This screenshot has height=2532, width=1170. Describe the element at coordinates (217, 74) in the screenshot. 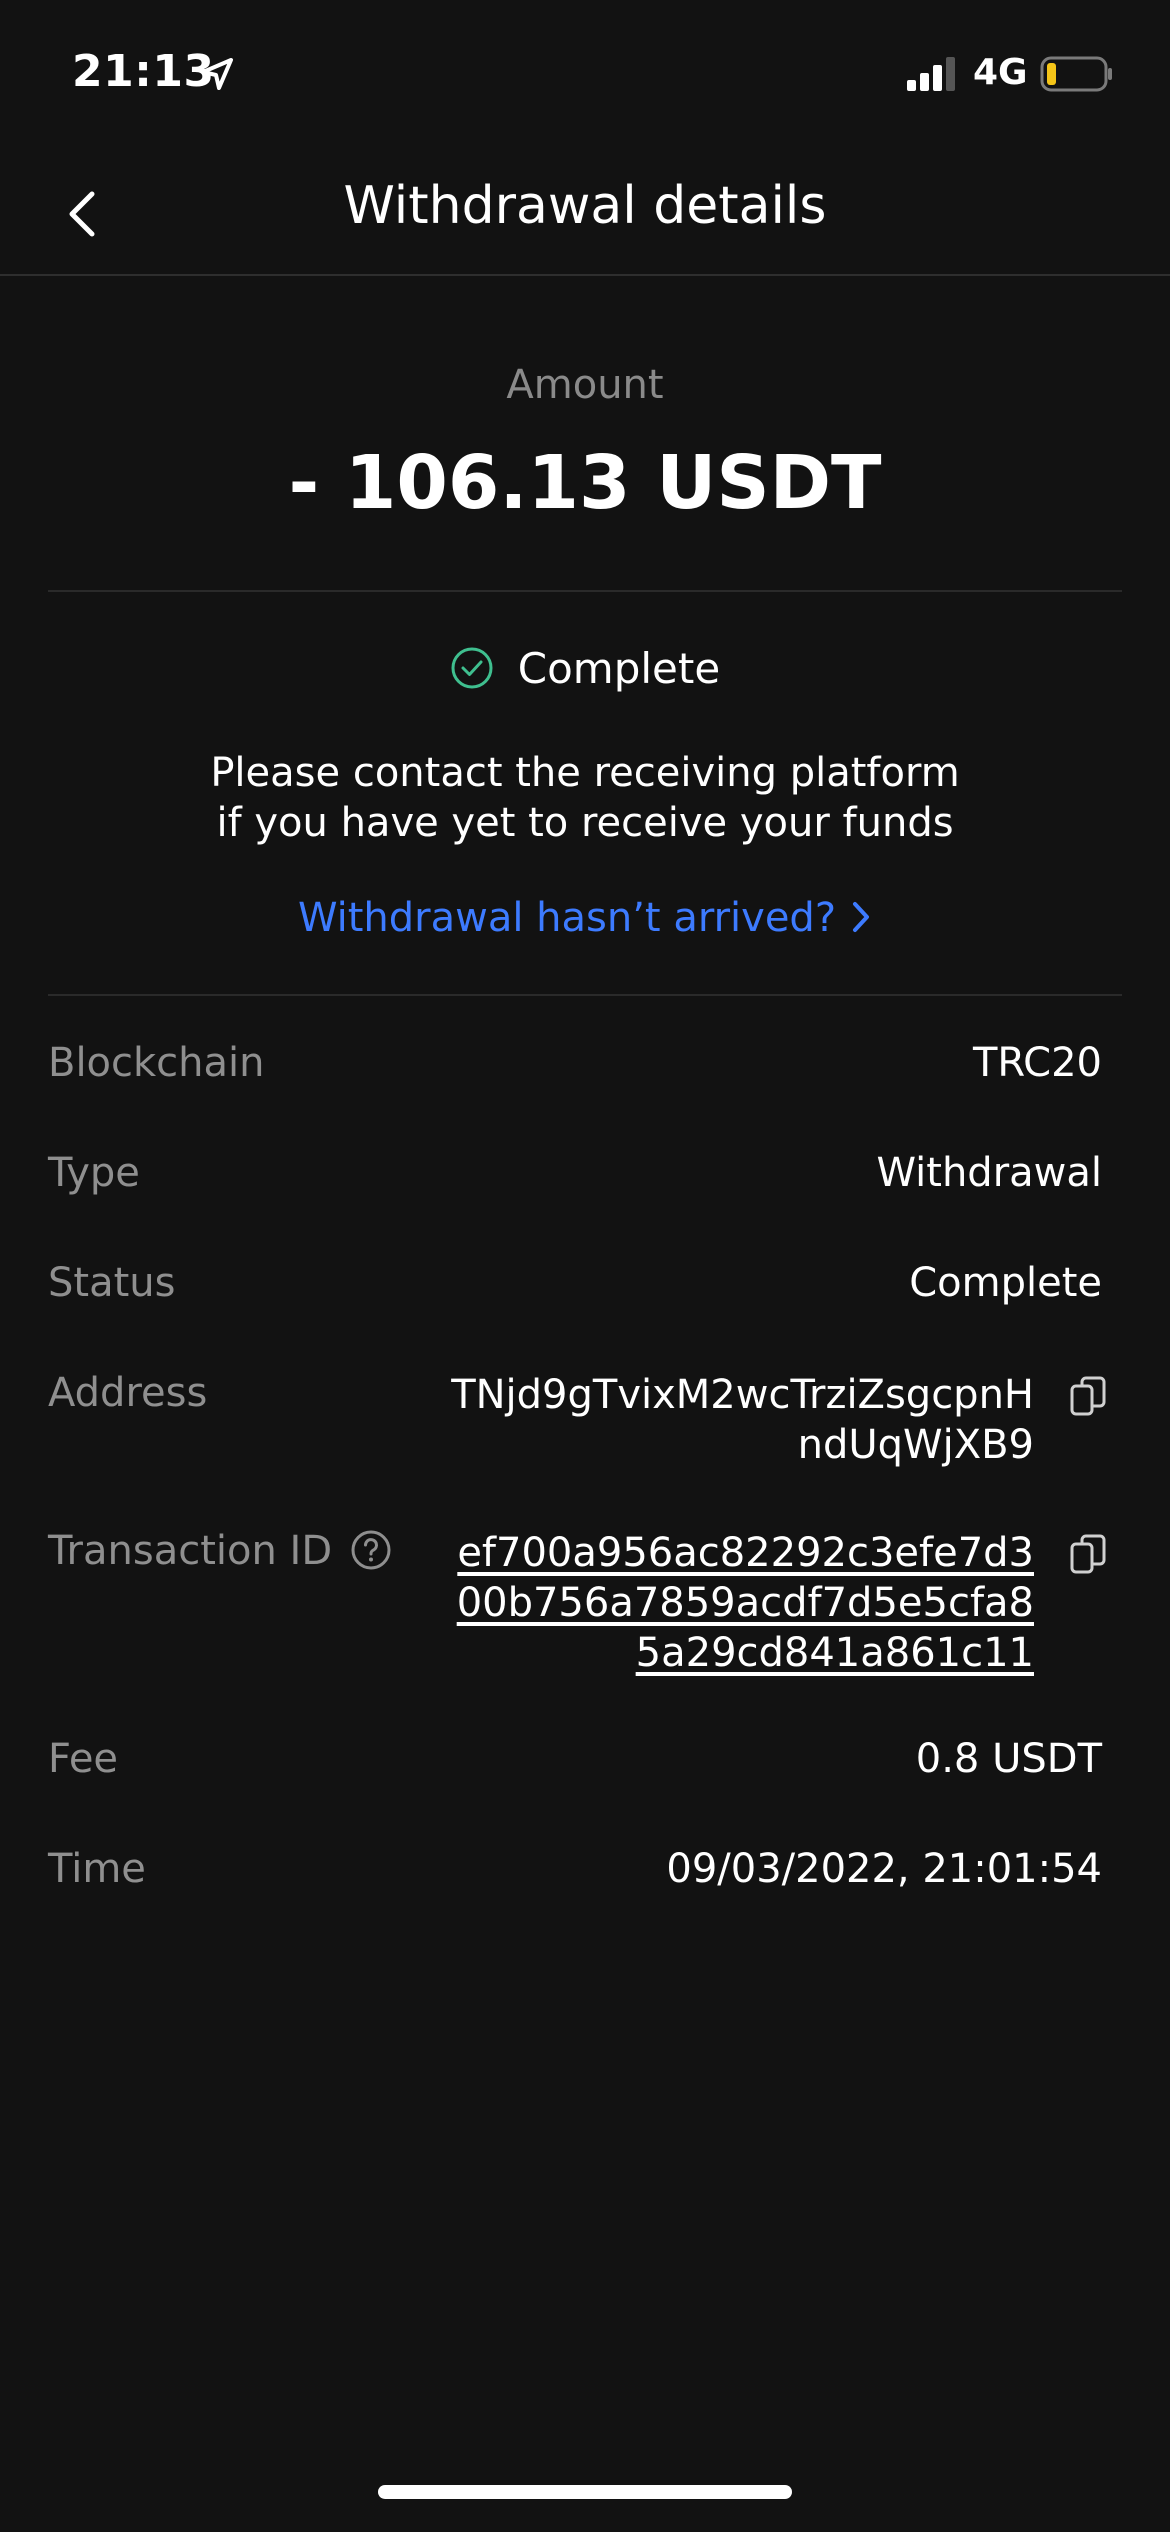

I see `location-arrow-icon` at that location.